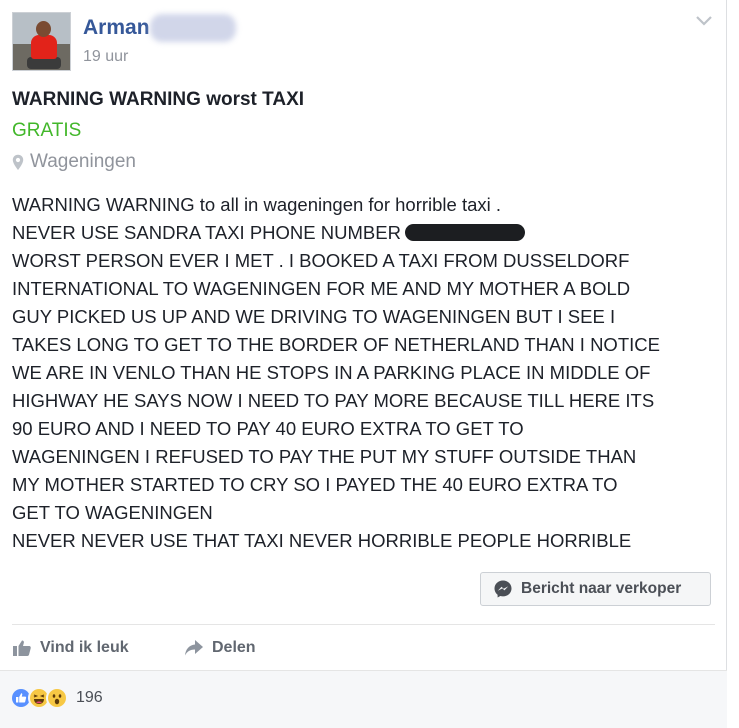 The width and height of the screenshot is (739, 728). Describe the element at coordinates (84, 647) in the screenshot. I see `like-label: Vind ik leuk` at that location.